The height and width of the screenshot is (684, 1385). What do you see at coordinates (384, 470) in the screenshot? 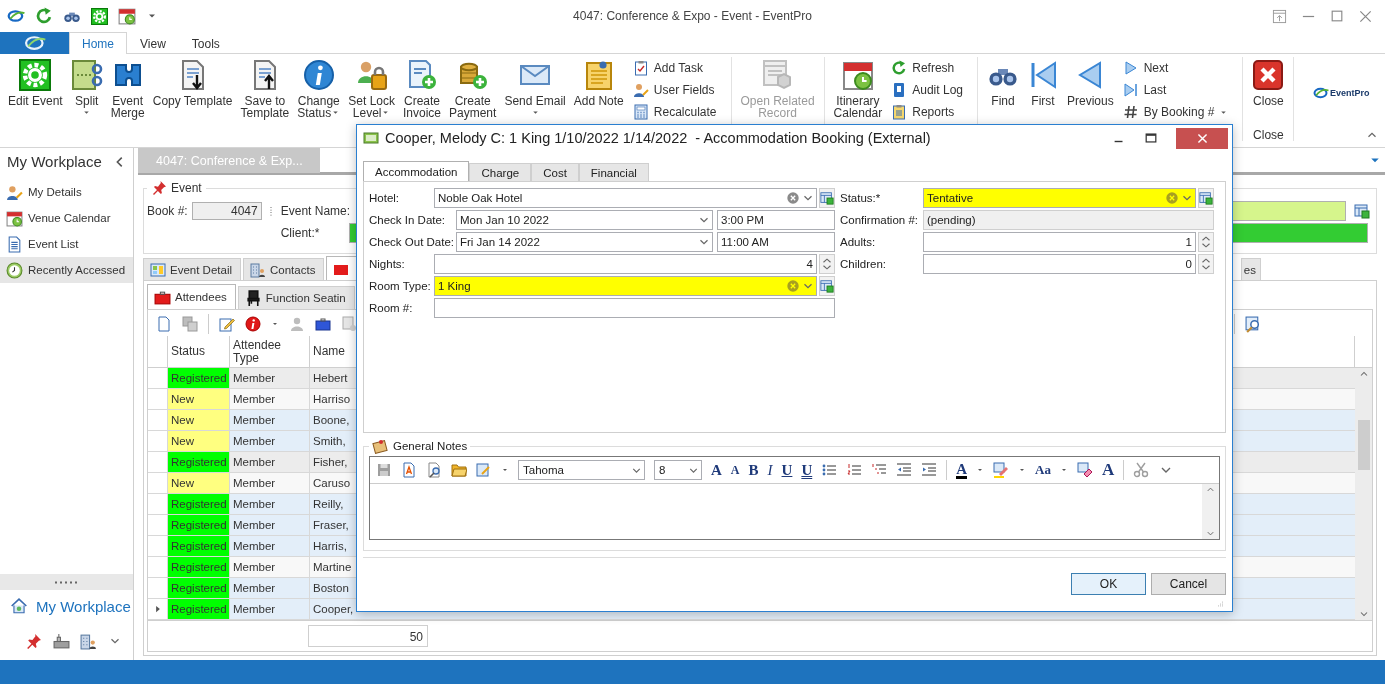
I see `save-icon` at bounding box center [384, 470].